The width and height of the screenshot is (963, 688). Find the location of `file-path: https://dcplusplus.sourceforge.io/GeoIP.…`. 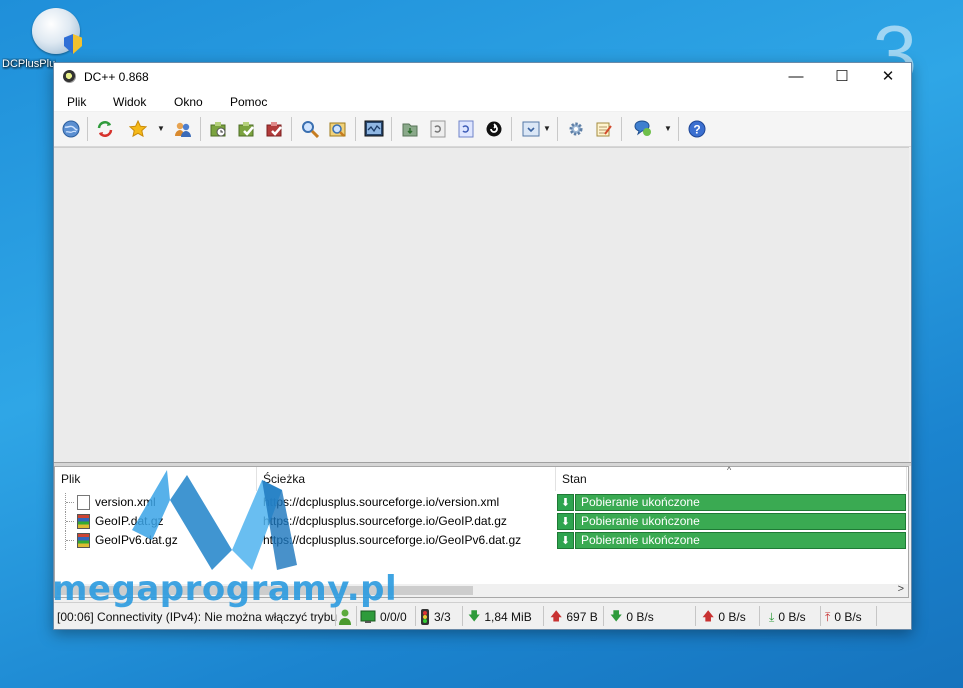

file-path: https://dcplusplus.sourceforge.io/GeoIP.… is located at coordinates (385, 521).